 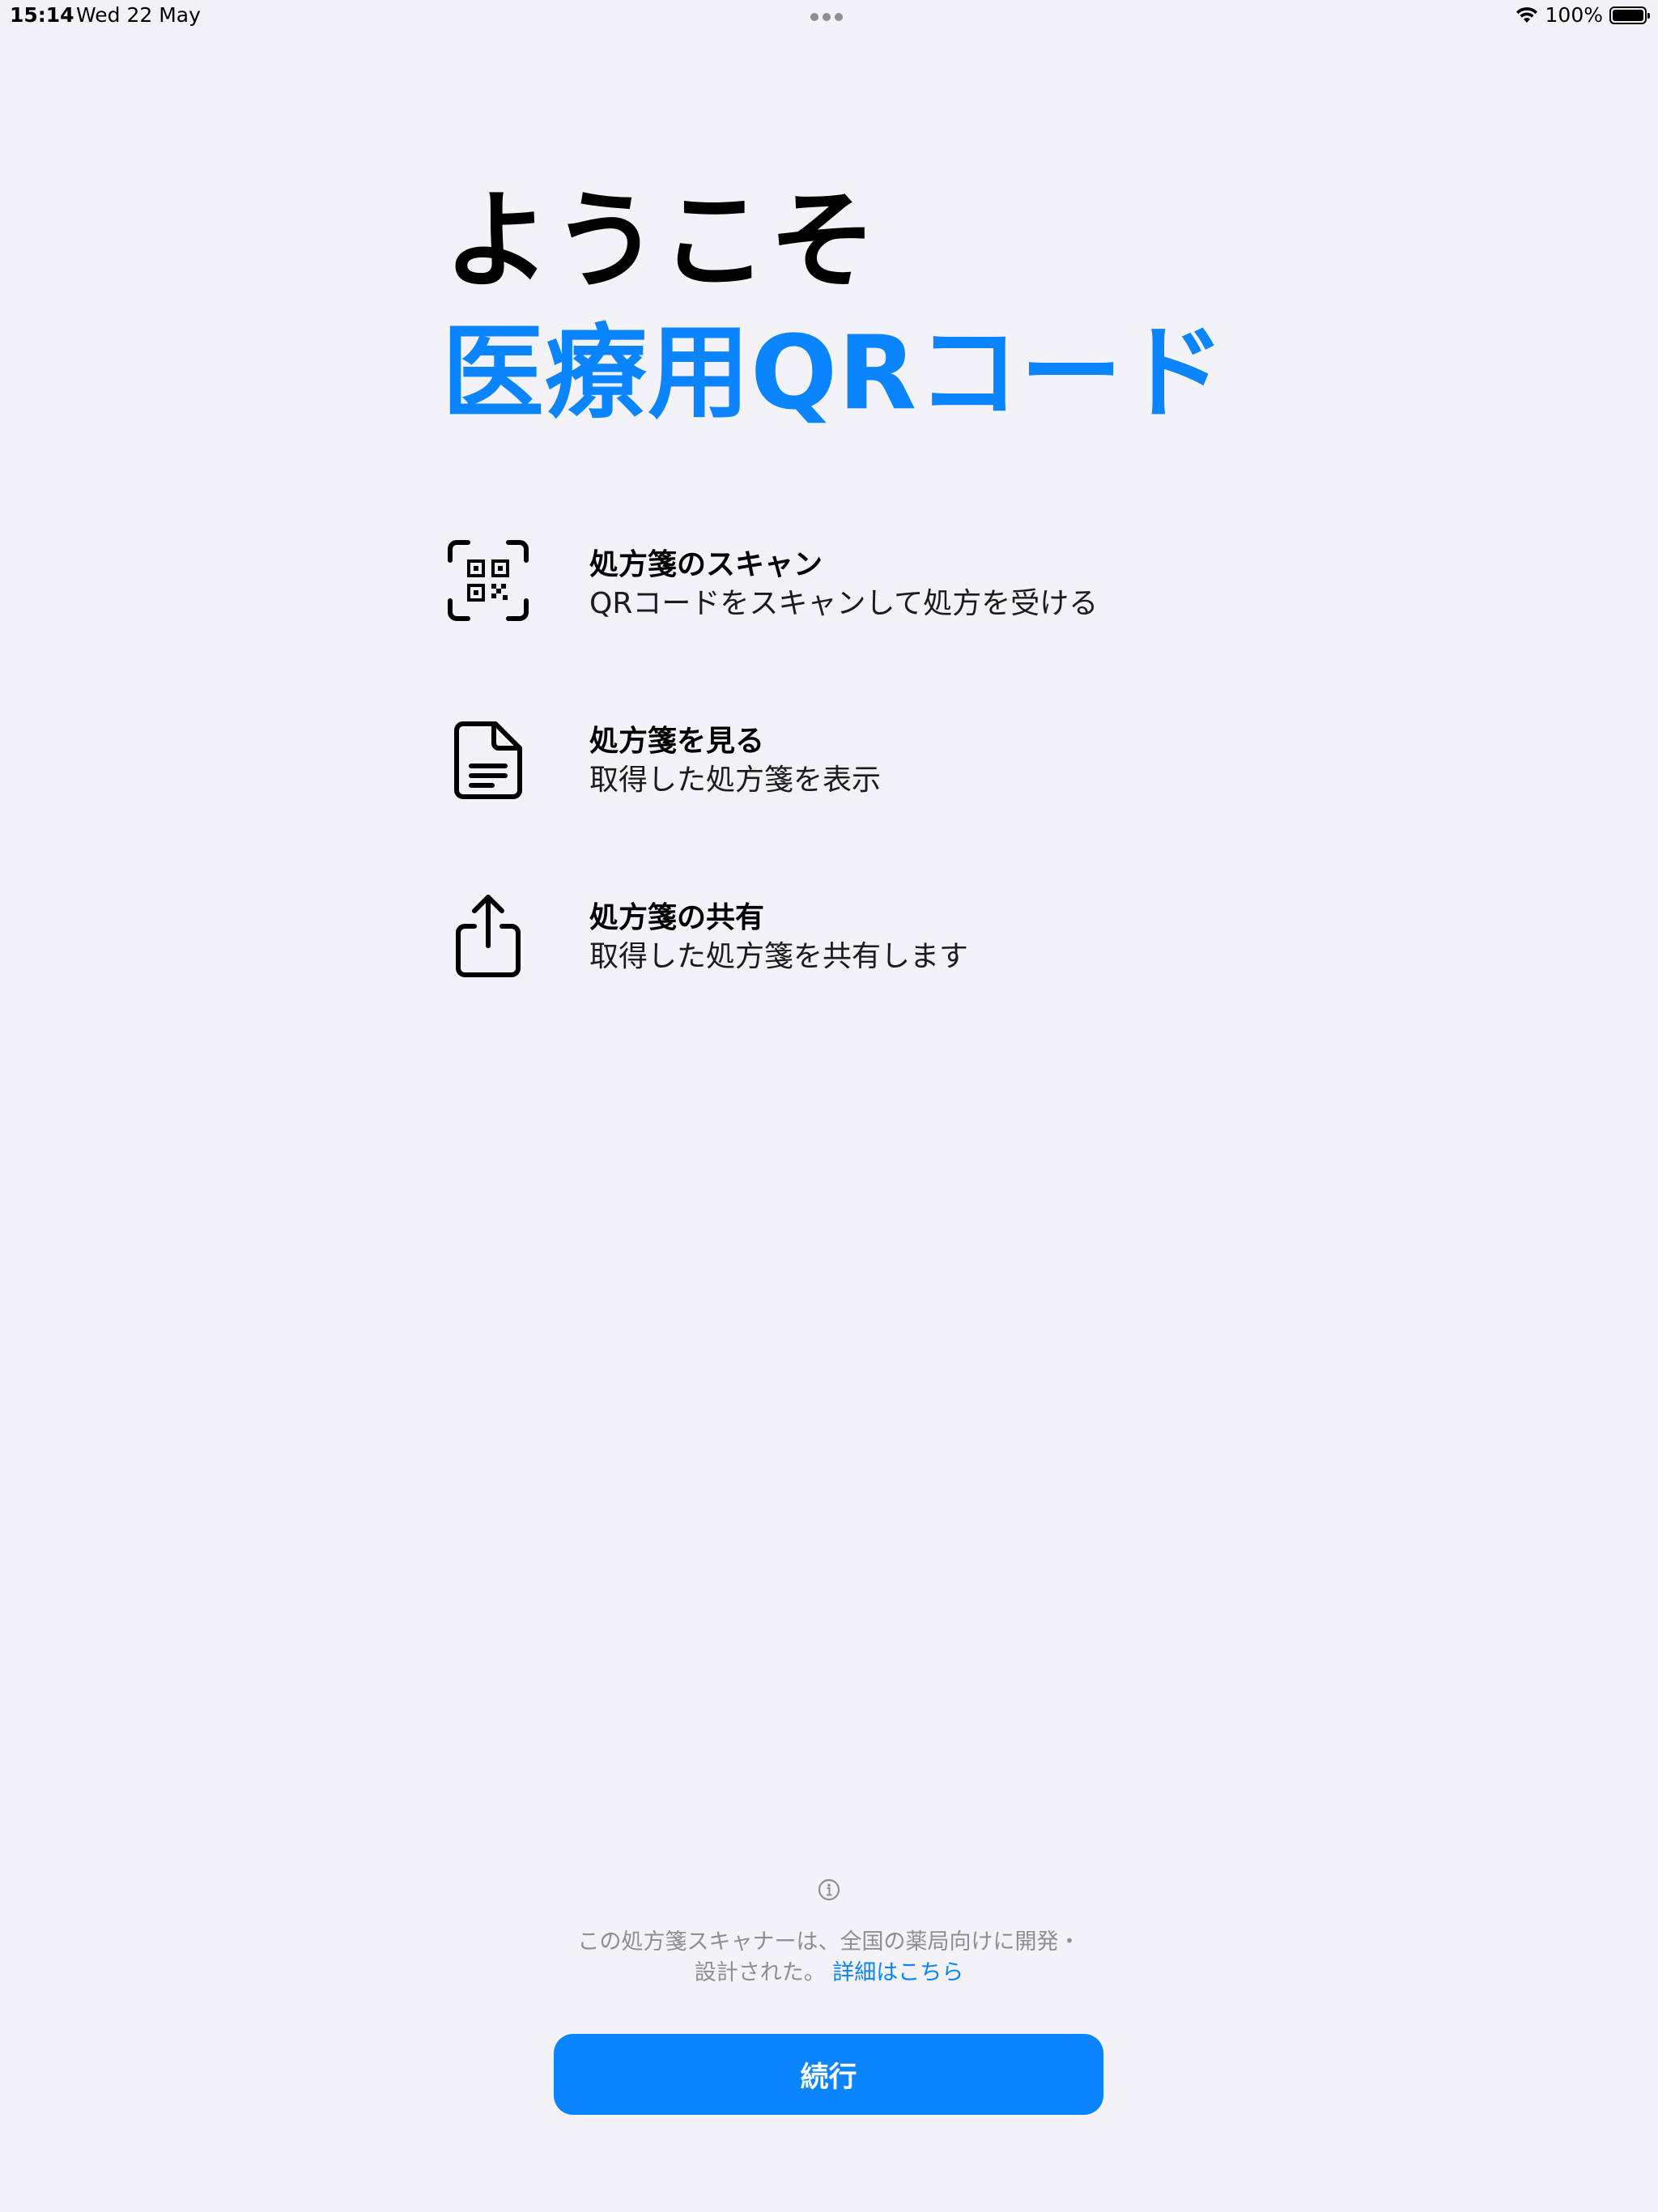 I want to click on feature-description: 取得した処方箋を表示, so click(x=735, y=781).